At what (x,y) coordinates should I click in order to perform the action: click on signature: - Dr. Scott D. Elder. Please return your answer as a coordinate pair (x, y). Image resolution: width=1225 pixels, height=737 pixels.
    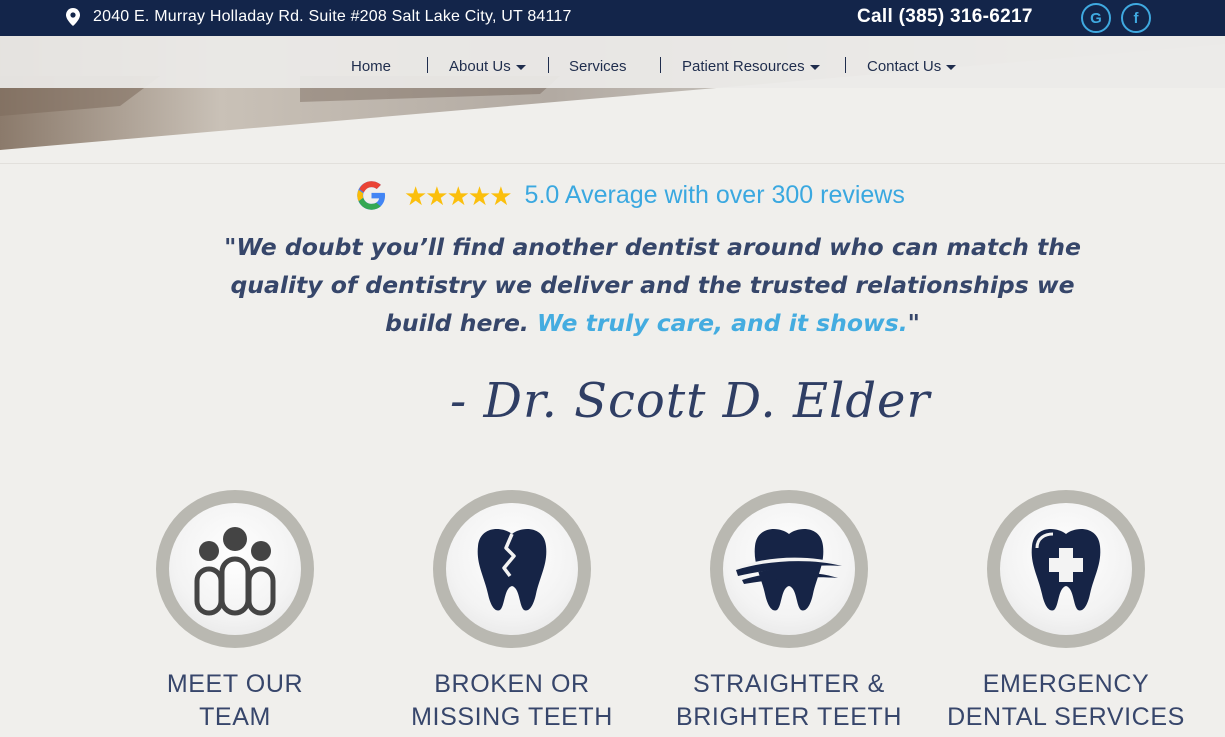
    Looking at the image, I should click on (690, 401).